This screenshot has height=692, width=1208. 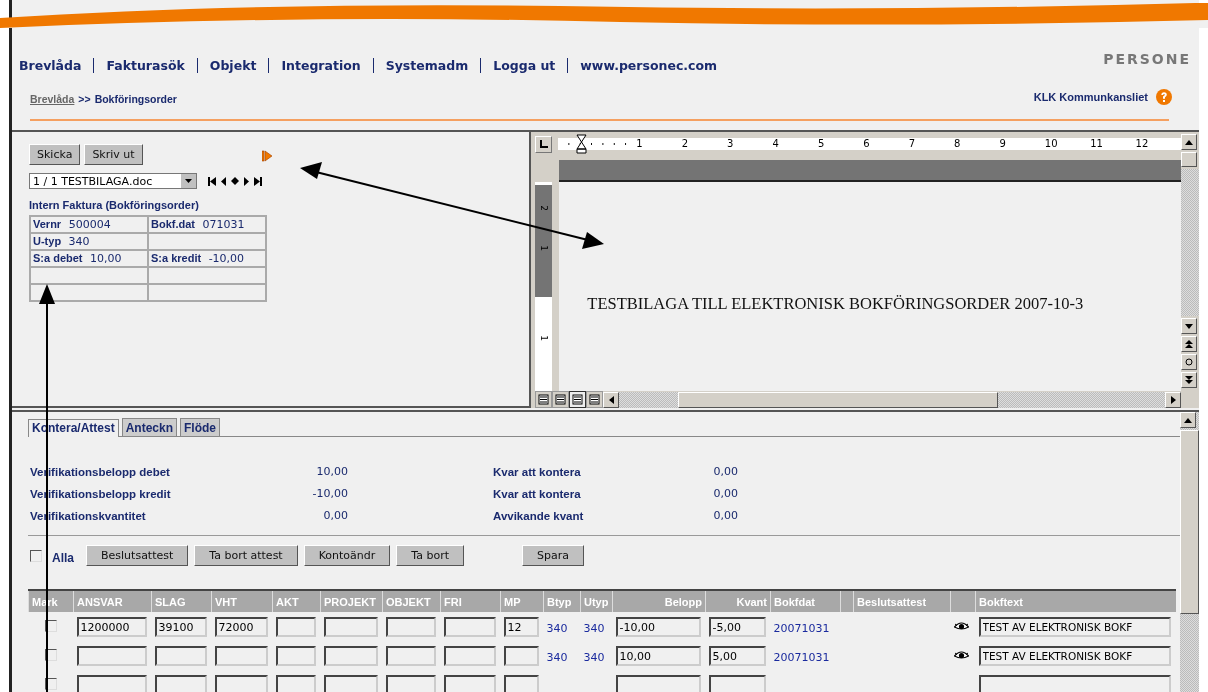 I want to click on column-header: Bokftext, so click(x=1075, y=601).